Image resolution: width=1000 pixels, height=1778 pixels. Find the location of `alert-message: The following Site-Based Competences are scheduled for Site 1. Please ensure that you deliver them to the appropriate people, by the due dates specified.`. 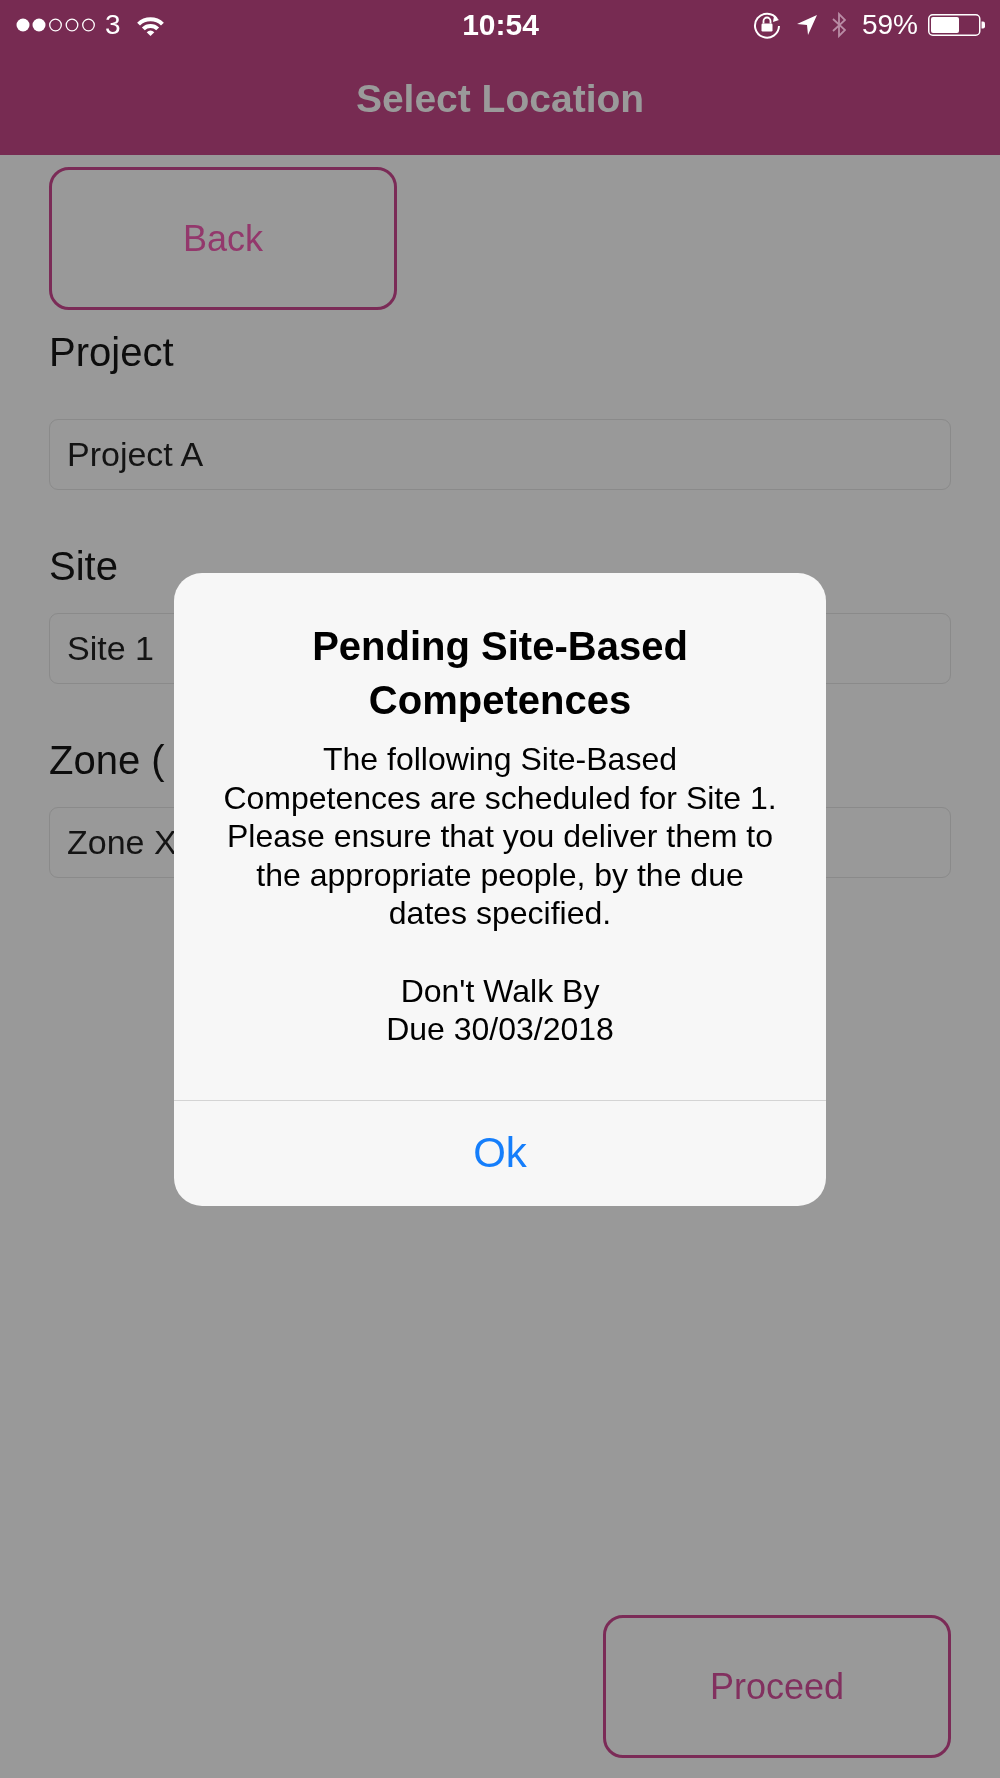

alert-message: The following Site-Based Competences are scheduled for Site 1. Please ensure that you deliver them to the appropriate people, by the due dates specified. is located at coordinates (500, 836).